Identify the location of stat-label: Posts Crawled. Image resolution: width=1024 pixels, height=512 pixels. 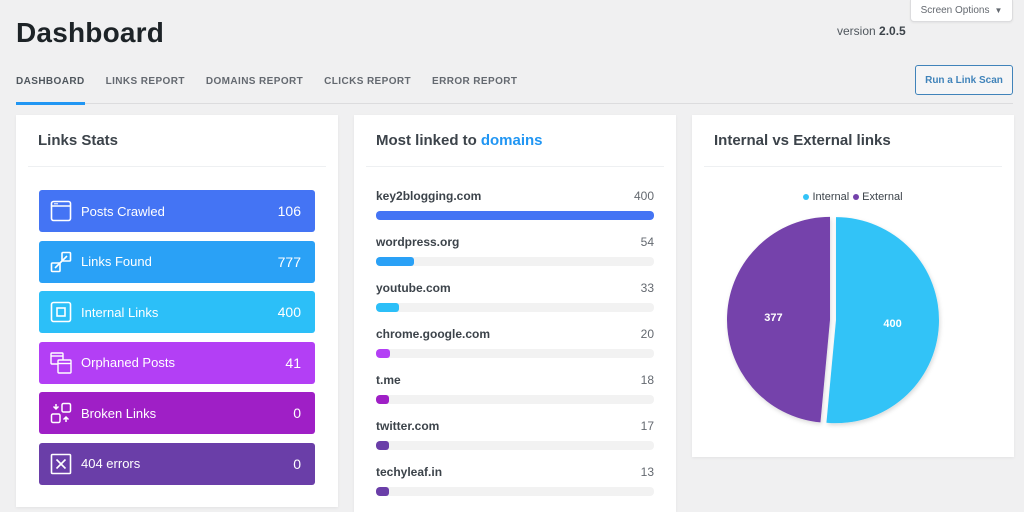
(123, 211).